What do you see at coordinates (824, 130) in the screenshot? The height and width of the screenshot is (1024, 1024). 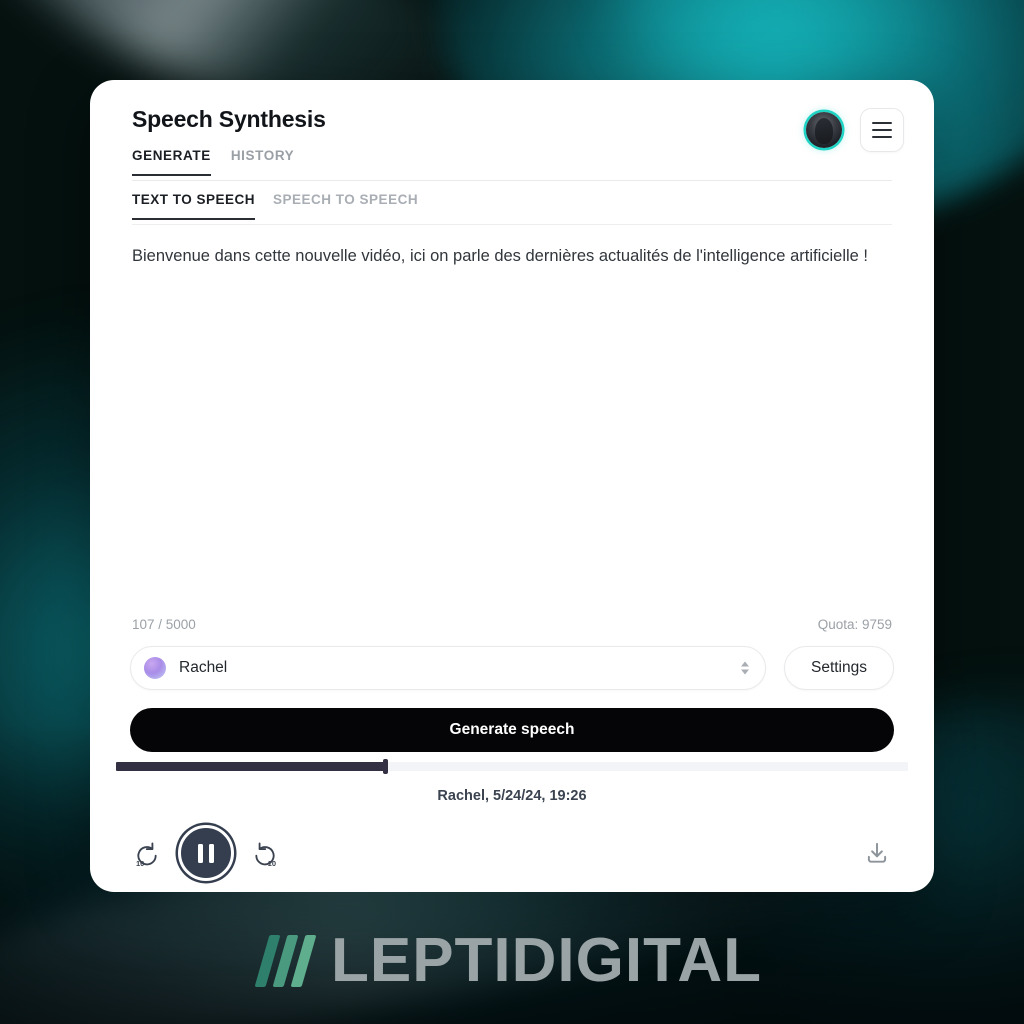 I see `user-avatar` at bounding box center [824, 130].